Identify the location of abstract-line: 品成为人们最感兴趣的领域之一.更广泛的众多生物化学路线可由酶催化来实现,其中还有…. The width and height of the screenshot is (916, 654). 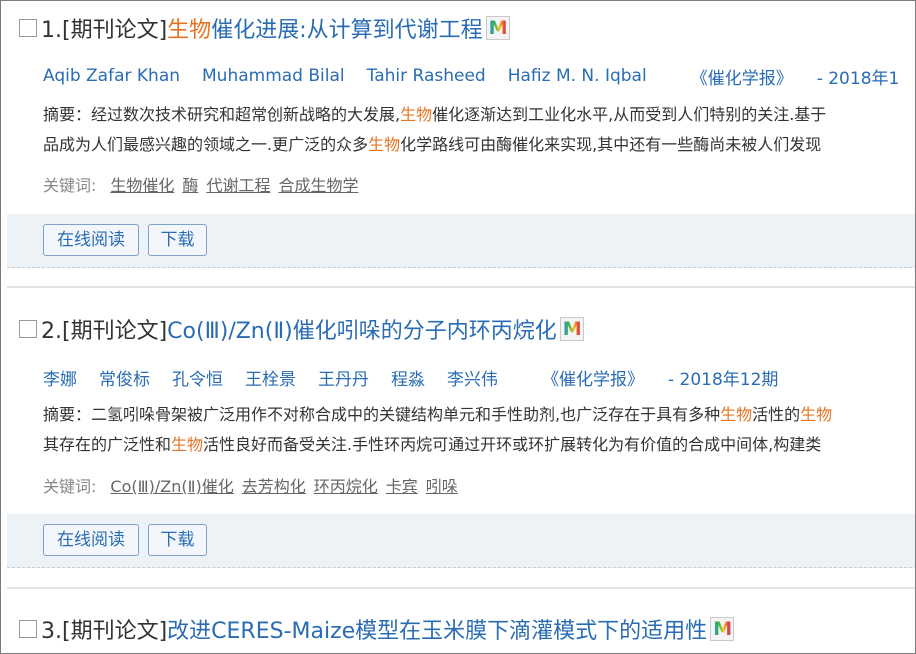
(432, 144).